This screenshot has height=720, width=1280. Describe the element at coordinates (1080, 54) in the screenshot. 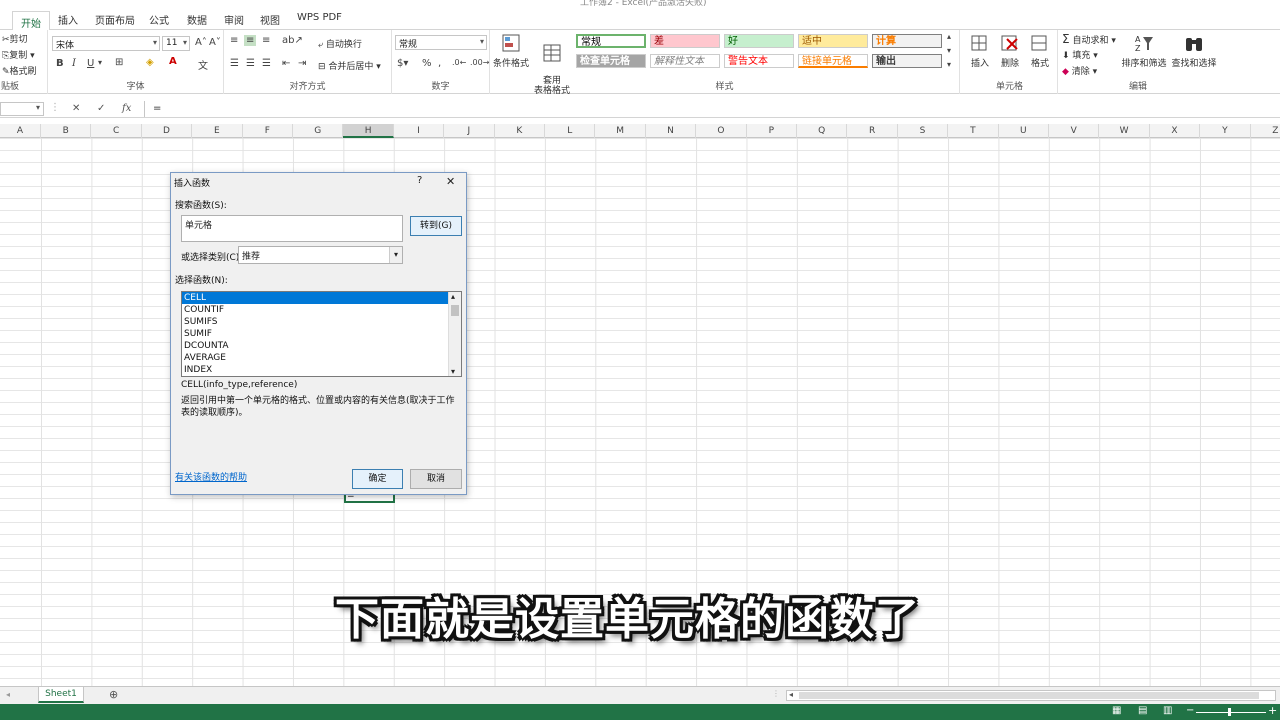

I see `fill-button: ⬇ 填充 ▾` at that location.